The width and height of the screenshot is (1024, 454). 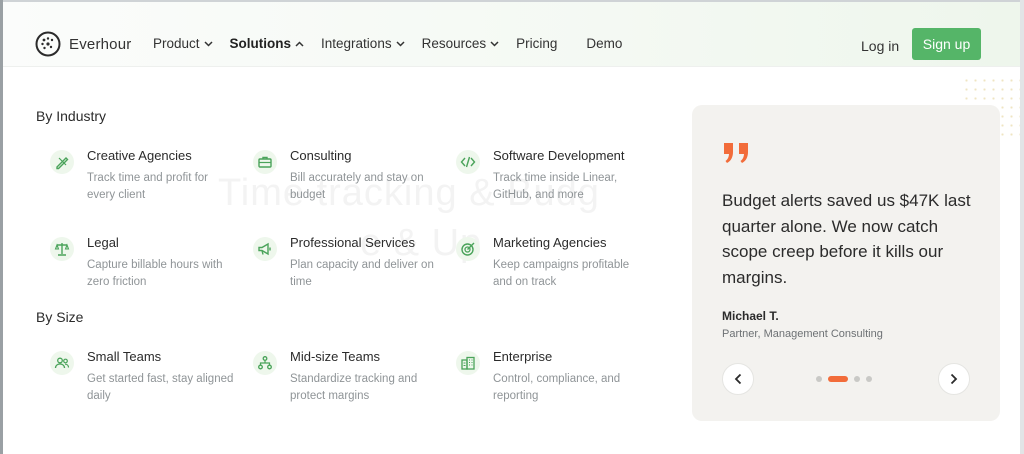 I want to click on nav-product: Product, so click(x=183, y=43).